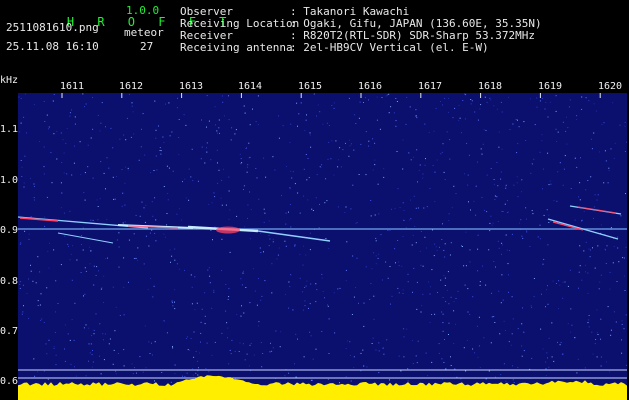 The width and height of the screenshot is (629, 400). Describe the element at coordinates (144, 32) in the screenshot. I see `meteor-label: meteor` at that location.